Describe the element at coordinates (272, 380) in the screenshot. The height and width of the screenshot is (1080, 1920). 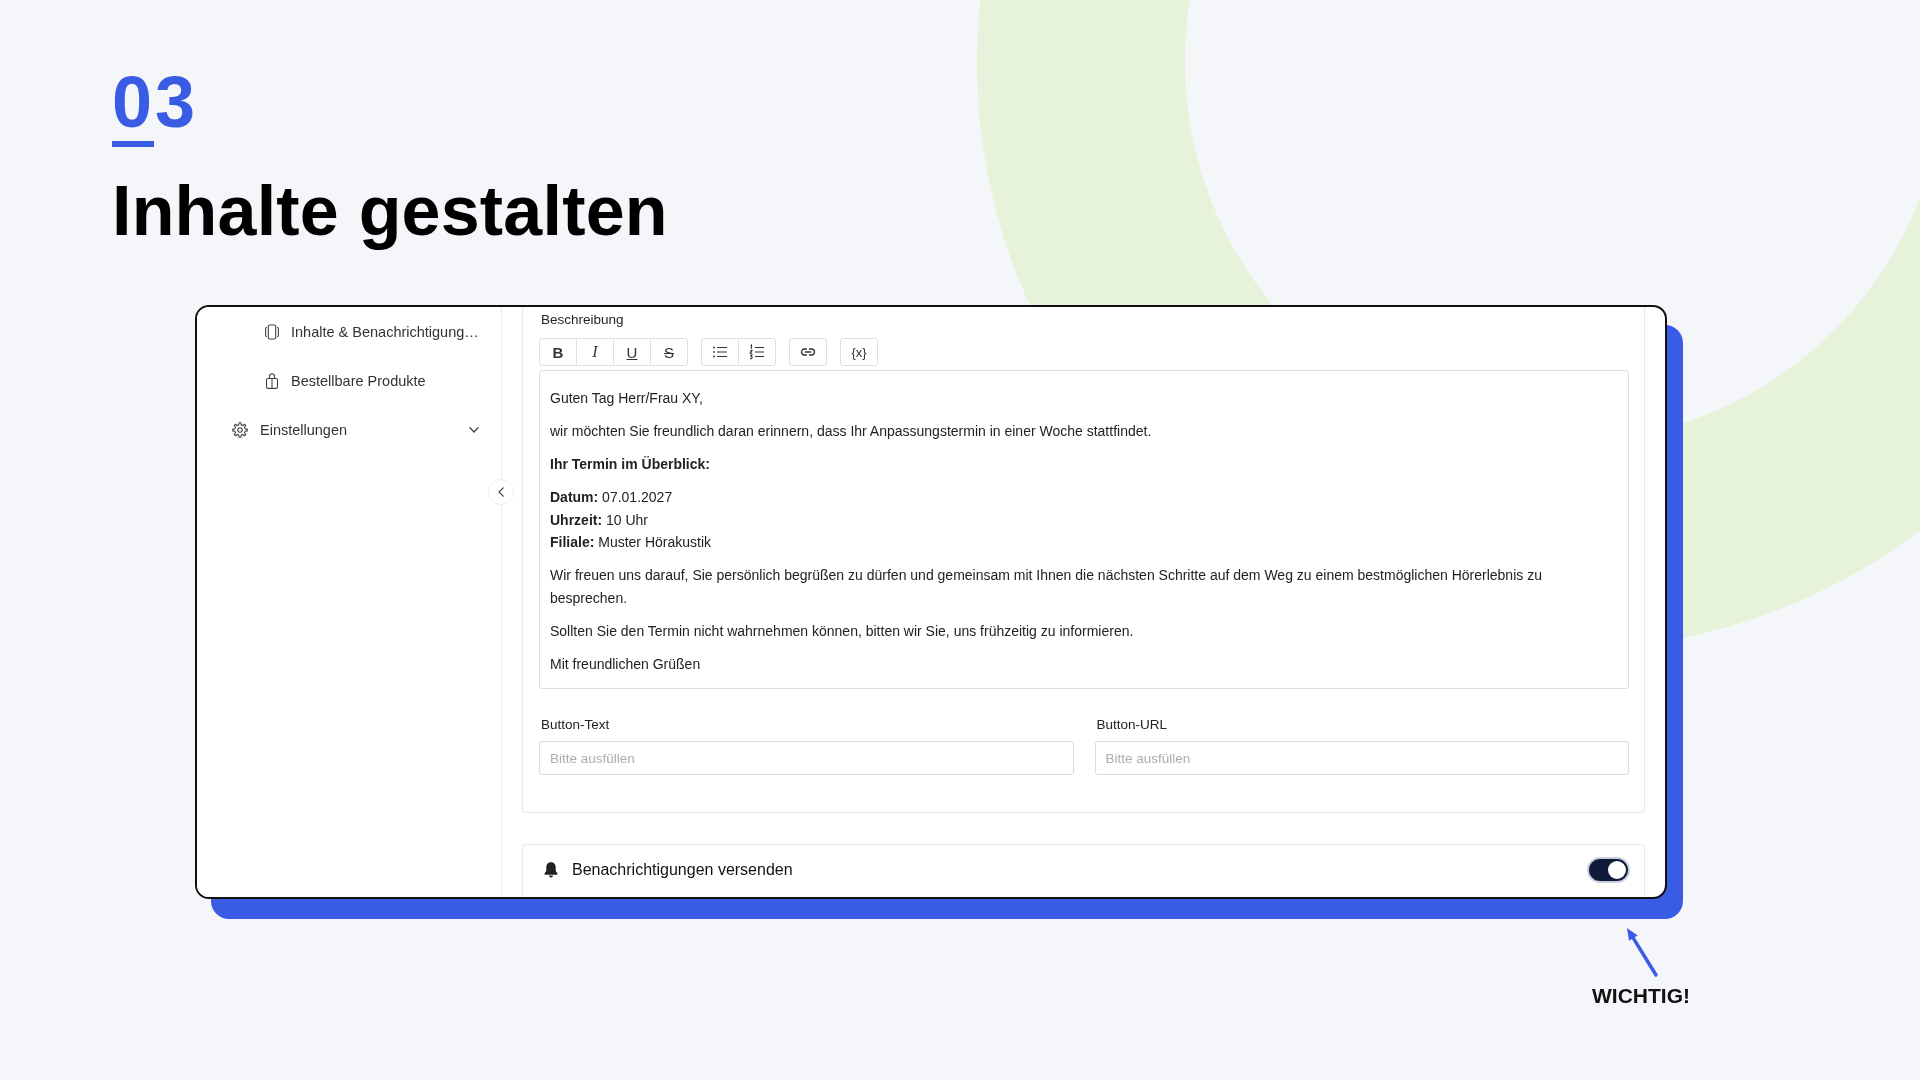
I see `bag-icon` at that location.